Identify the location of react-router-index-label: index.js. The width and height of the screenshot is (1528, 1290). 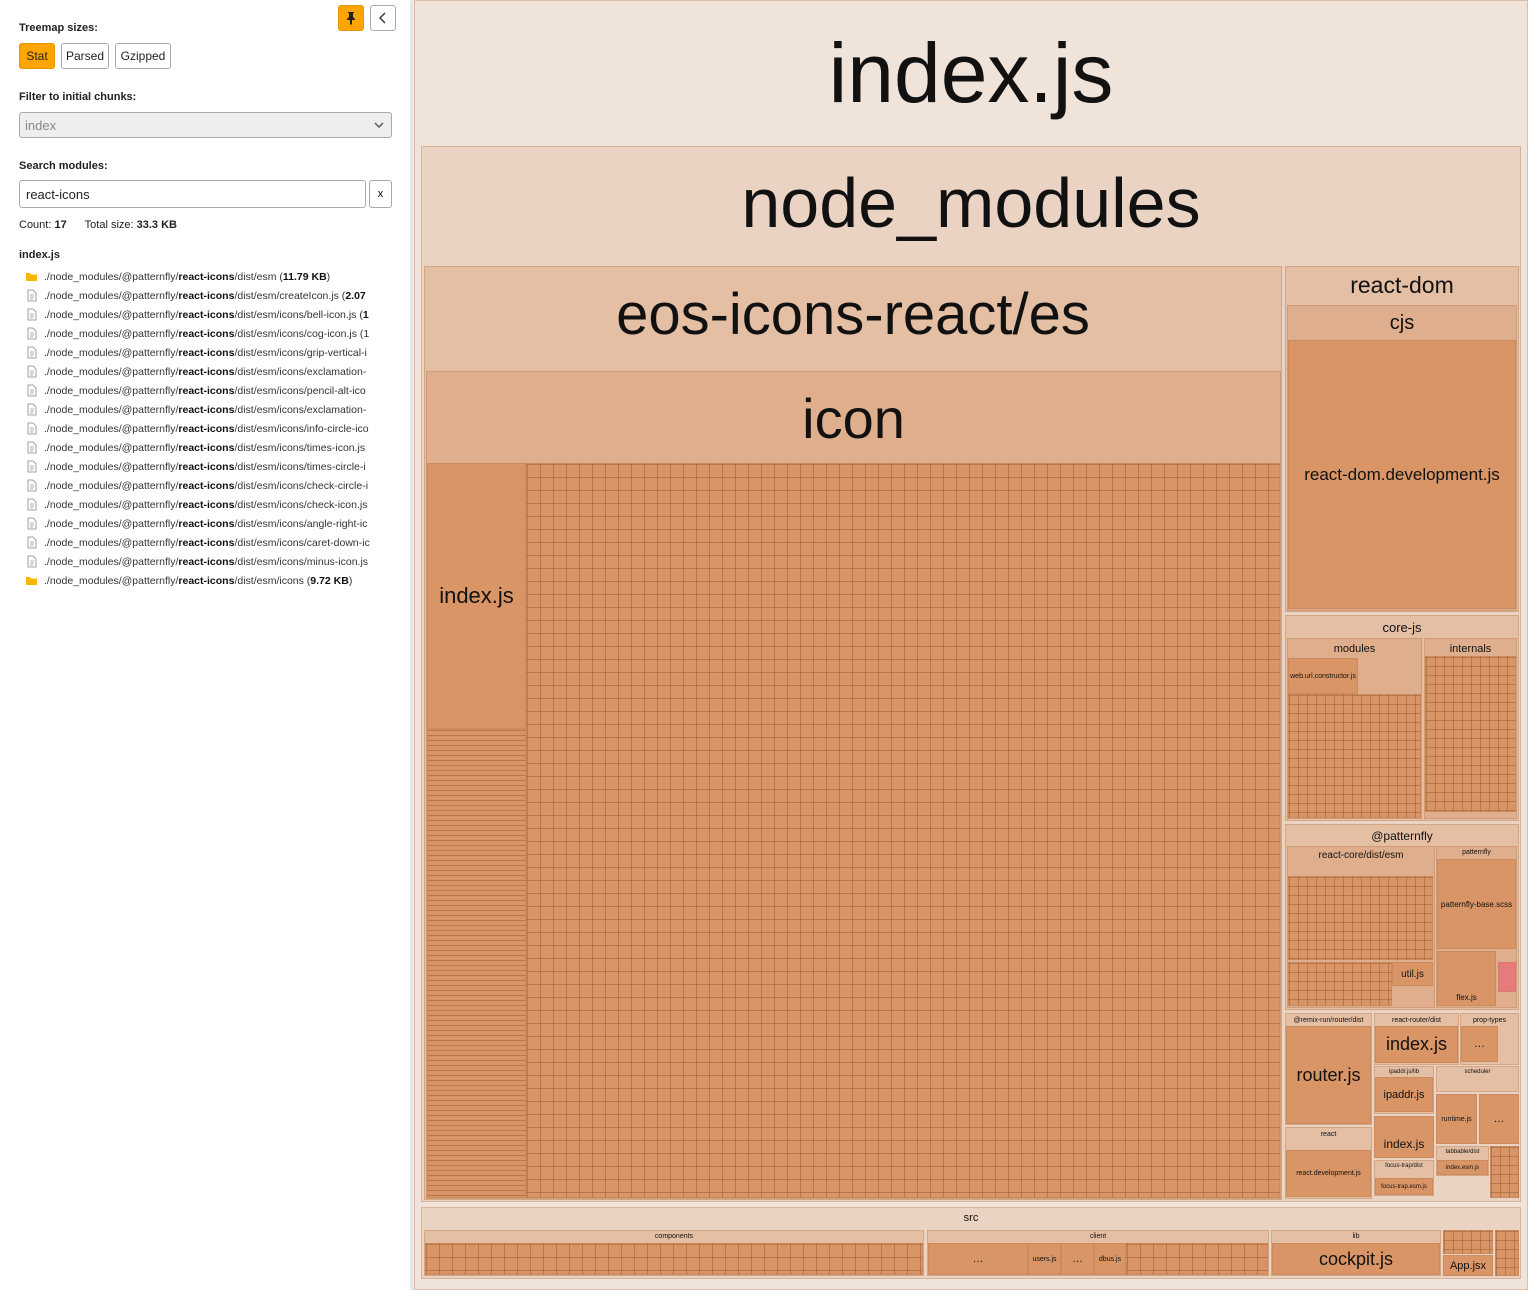
(1416, 1044).